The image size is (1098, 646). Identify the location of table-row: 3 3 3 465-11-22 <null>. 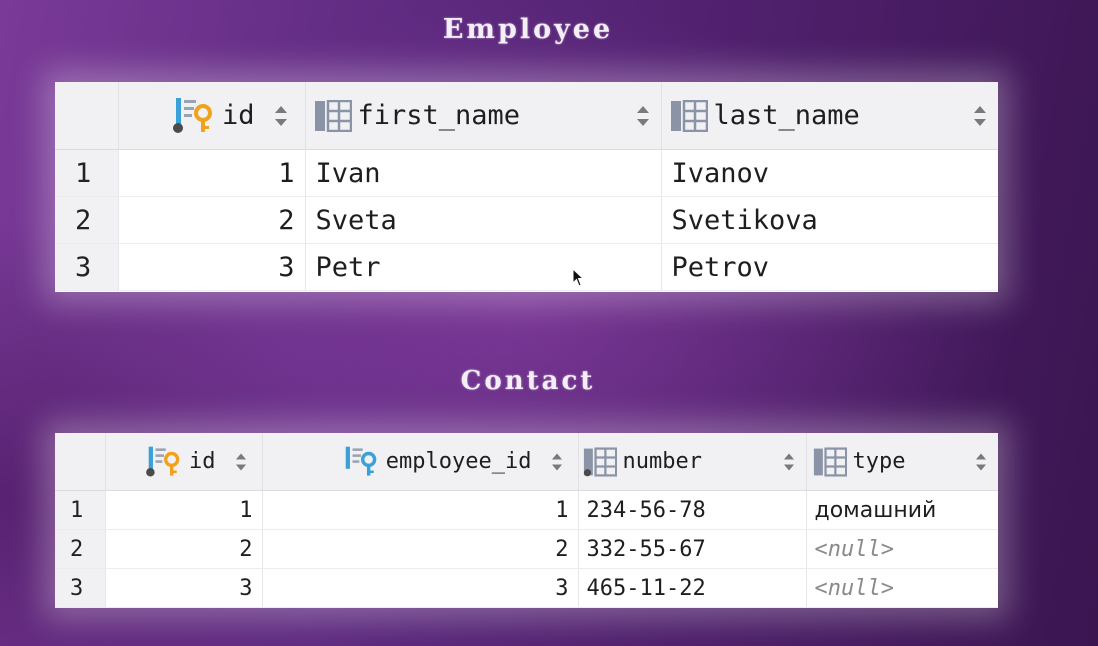
(526, 588).